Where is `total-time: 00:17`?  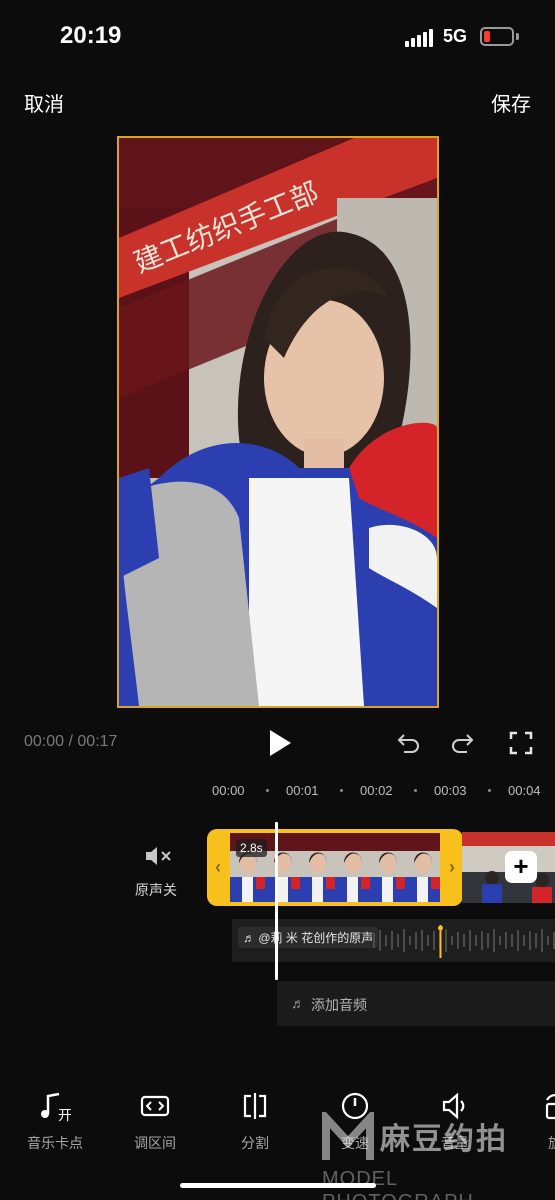
total-time: 00:17 is located at coordinates (97, 741).